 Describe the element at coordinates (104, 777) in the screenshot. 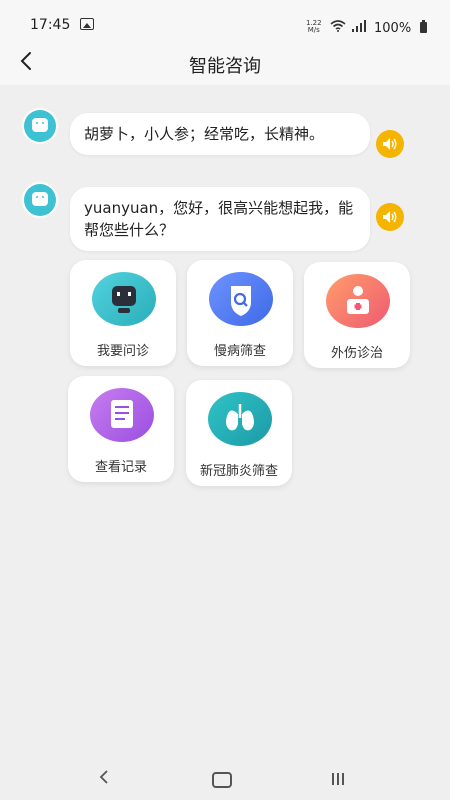

I see `system-back-icon` at that location.